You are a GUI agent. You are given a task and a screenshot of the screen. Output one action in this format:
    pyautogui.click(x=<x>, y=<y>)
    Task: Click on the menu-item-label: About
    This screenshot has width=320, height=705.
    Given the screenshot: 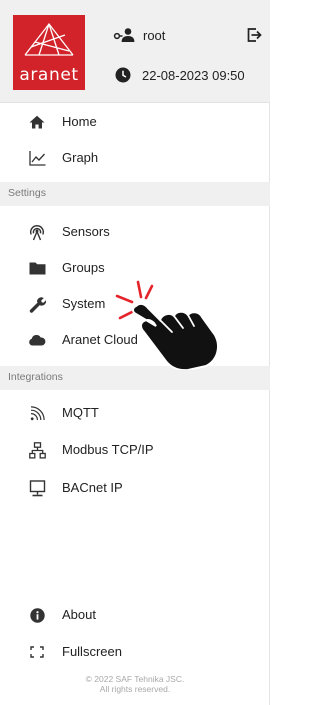 What is the action you would take?
    pyautogui.click(x=79, y=614)
    